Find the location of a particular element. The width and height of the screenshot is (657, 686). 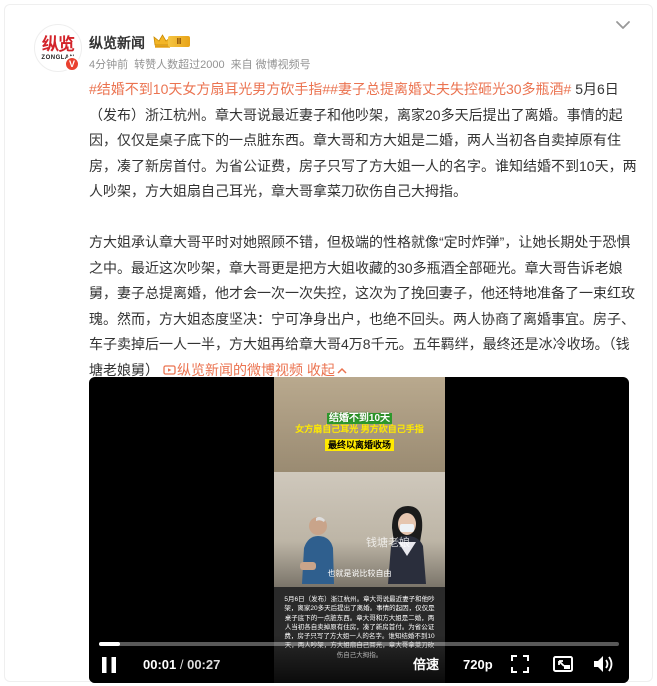

pip-button is located at coordinates (563, 665).